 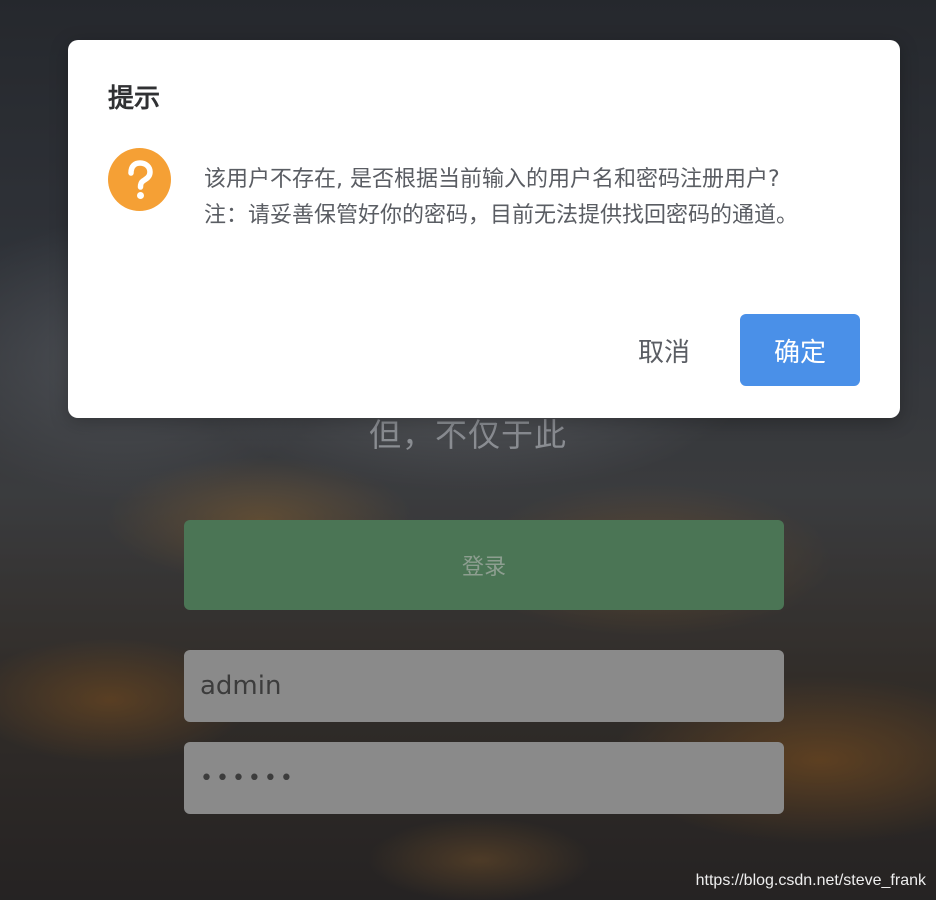 What do you see at coordinates (501, 215) in the screenshot?
I see `message-line-2: 注：请妥善保管好你的密码，目前无法提供找回密码的通道。` at bounding box center [501, 215].